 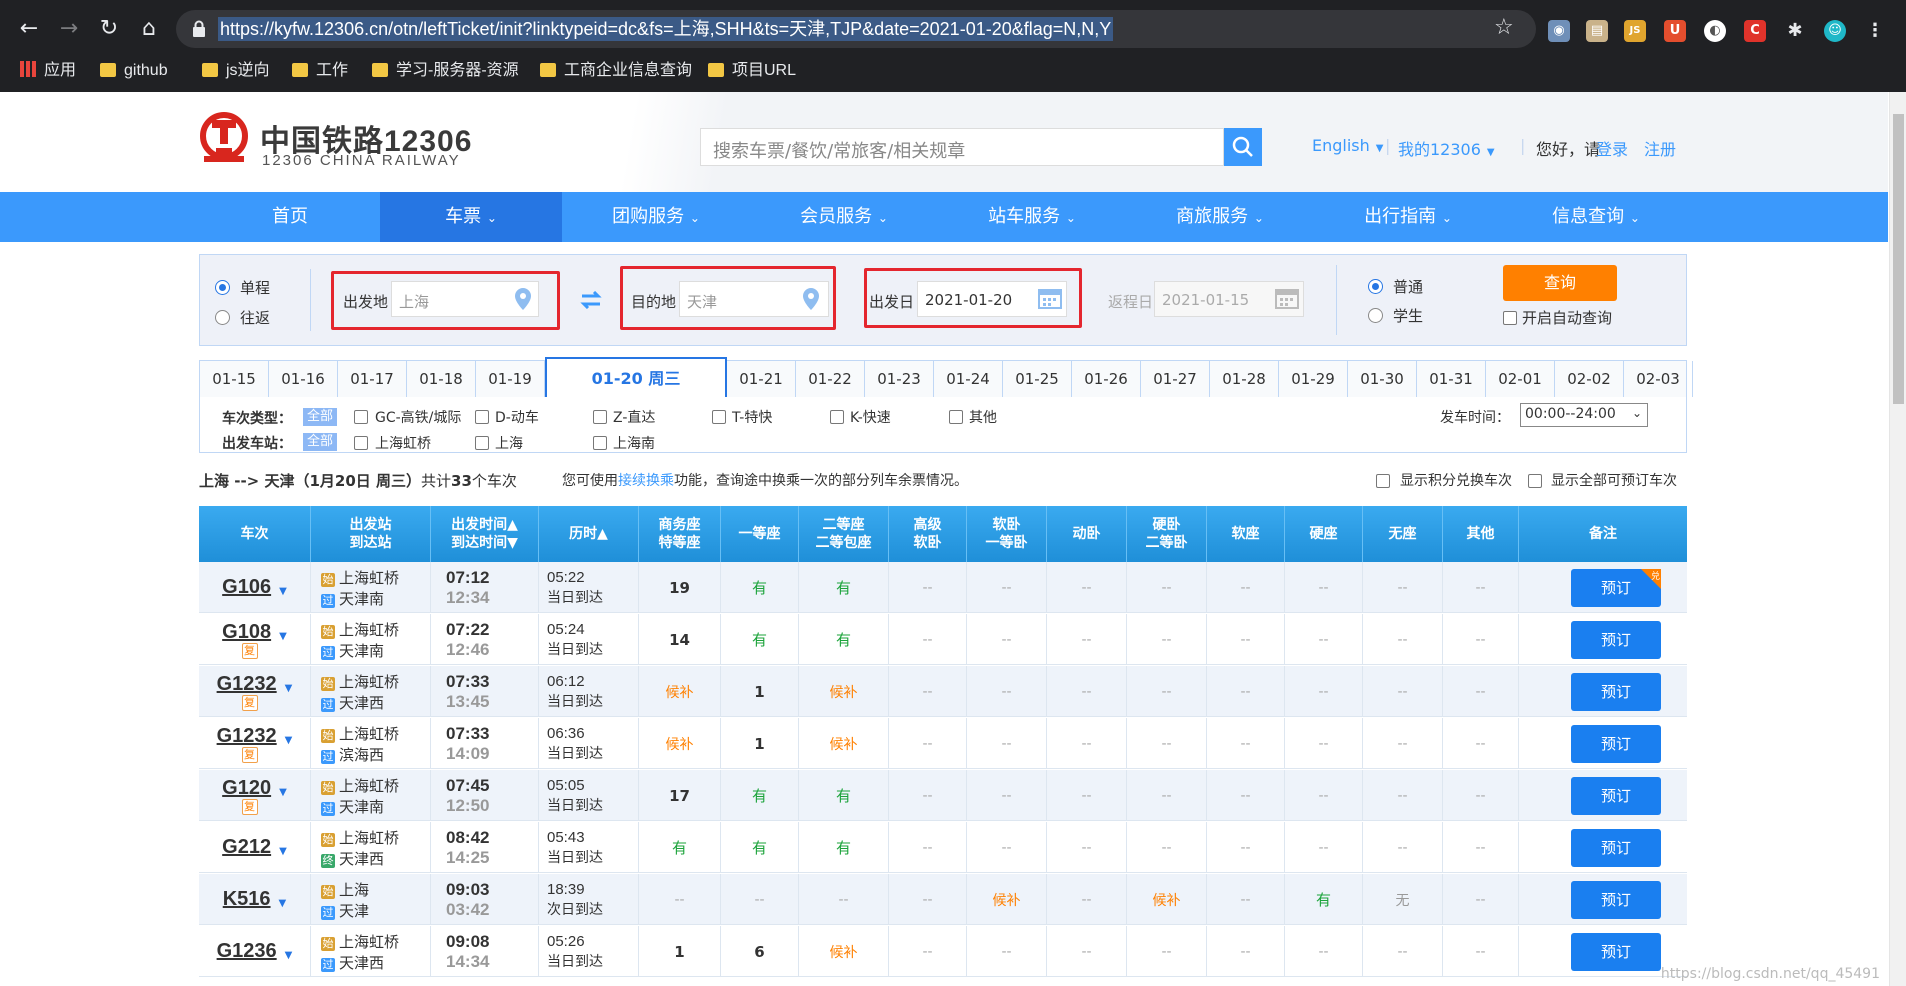 I want to click on seat-availability: 无, so click(x=1402, y=900).